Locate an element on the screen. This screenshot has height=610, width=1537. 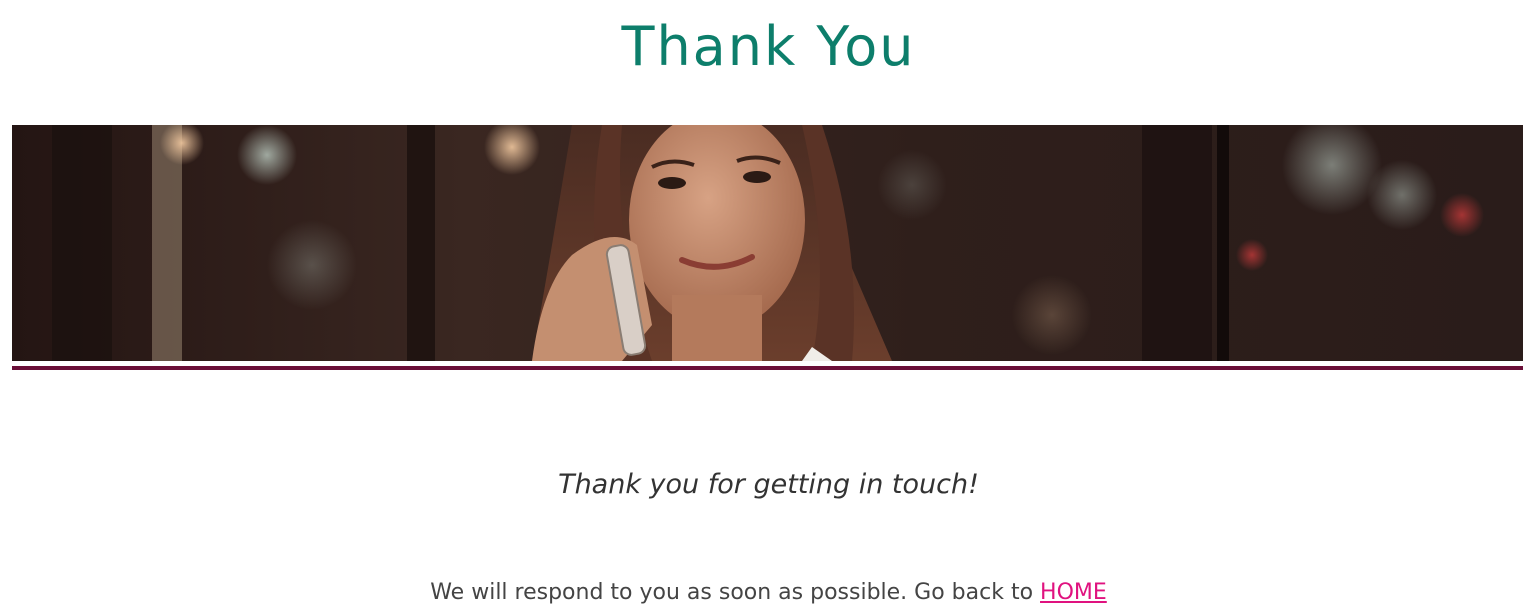
hero-divider is located at coordinates (767, 368).